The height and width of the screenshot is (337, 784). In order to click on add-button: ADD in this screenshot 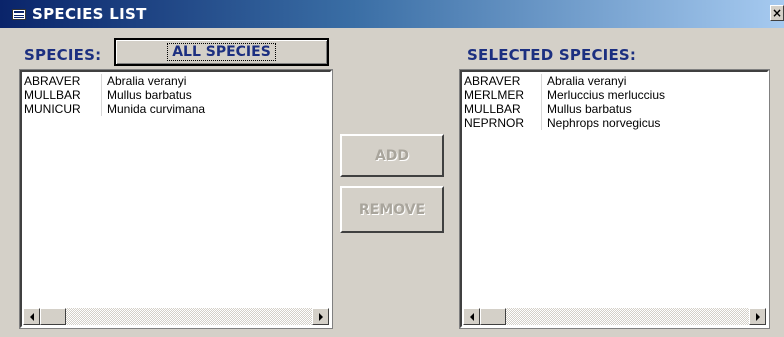, I will do `click(392, 155)`.